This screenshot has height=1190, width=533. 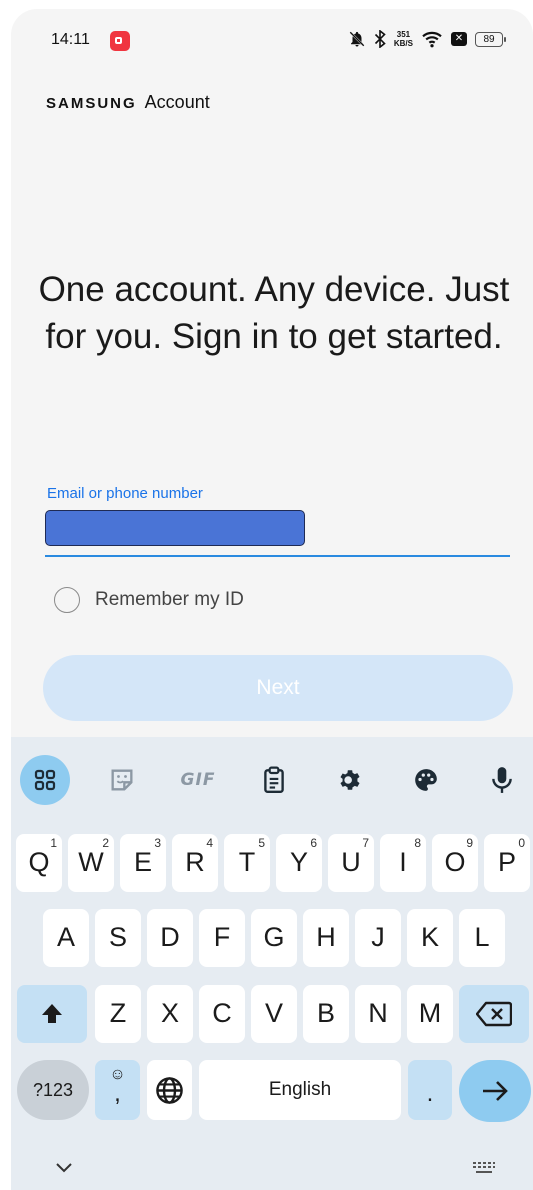 What do you see at coordinates (169, 599) in the screenshot?
I see `remember-id-label: Remember my ID` at bounding box center [169, 599].